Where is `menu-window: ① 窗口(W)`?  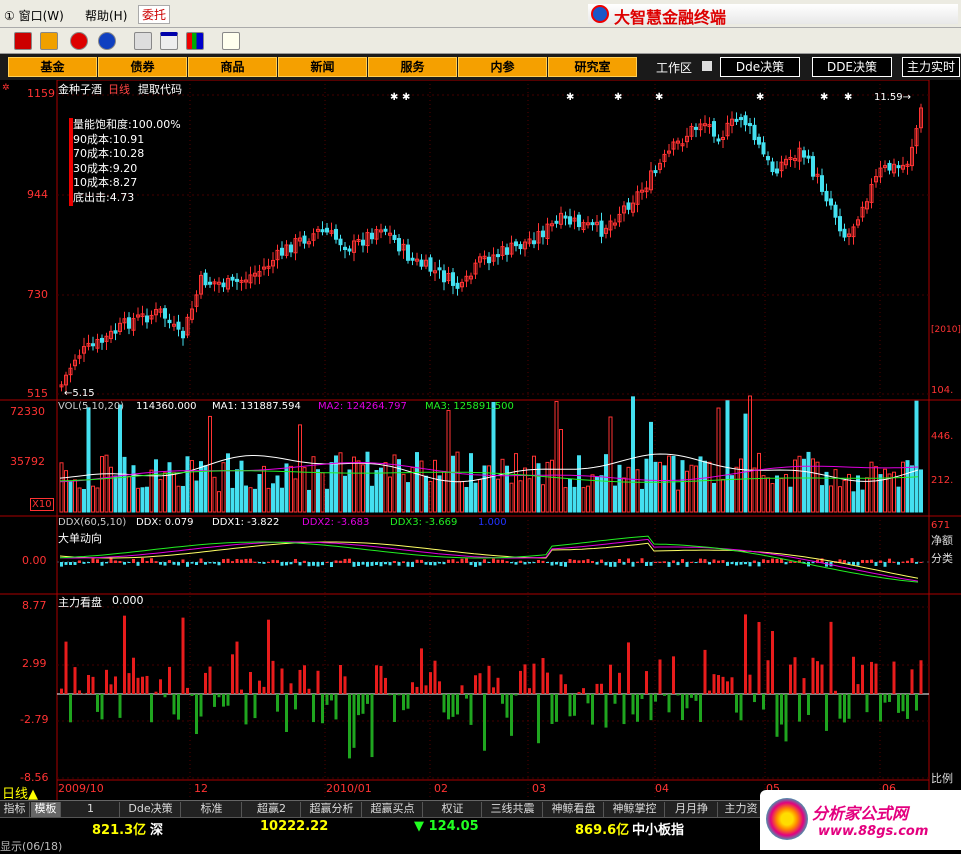 menu-window: ① 窗口(W) is located at coordinates (34, 15).